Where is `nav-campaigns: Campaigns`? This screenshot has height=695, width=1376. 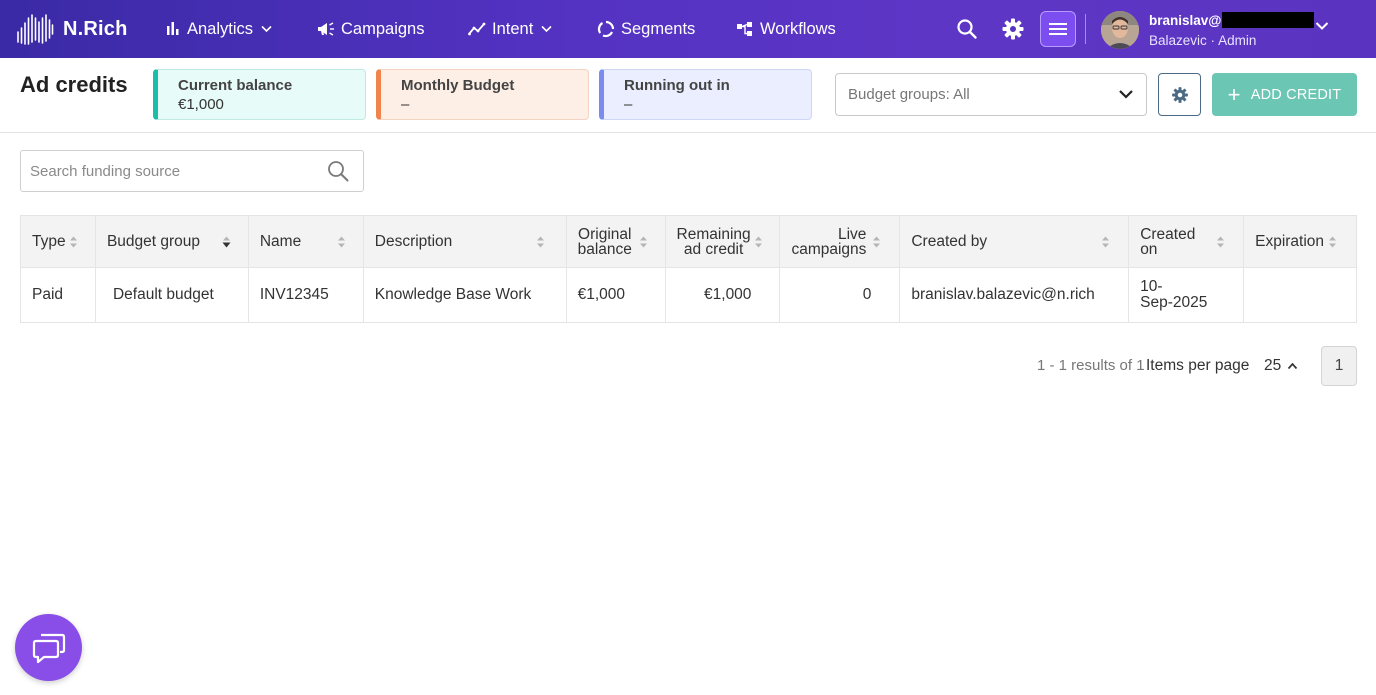 nav-campaigns: Campaigns is located at coordinates (370, 29).